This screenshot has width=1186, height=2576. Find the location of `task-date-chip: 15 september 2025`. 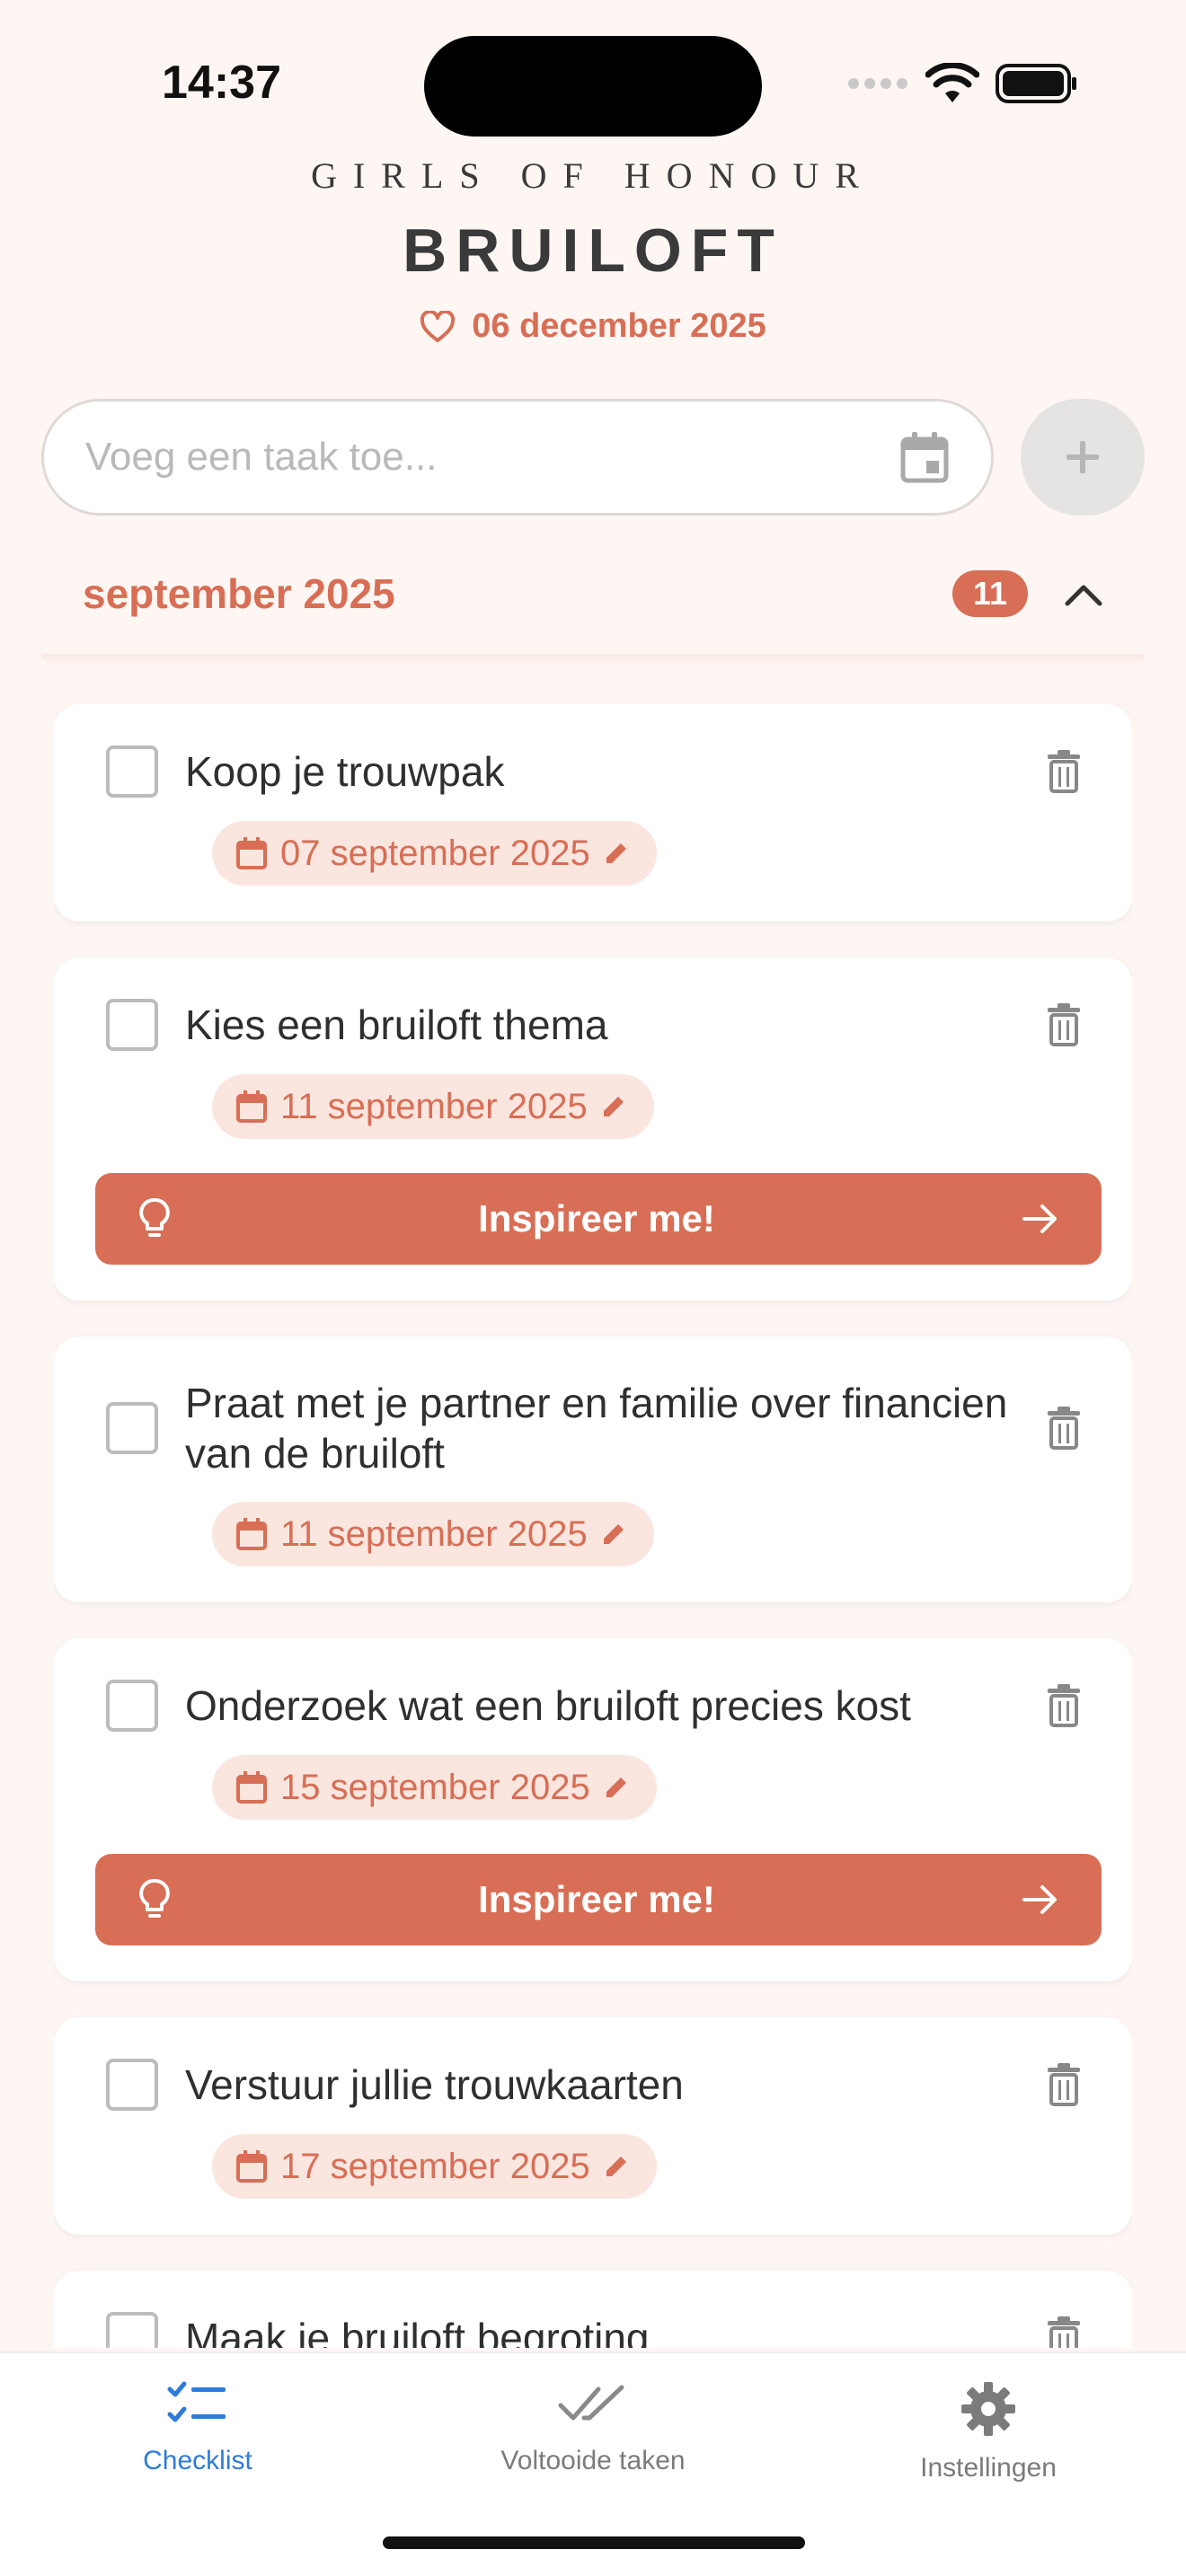

task-date-chip: 15 september 2025 is located at coordinates (434, 1787).